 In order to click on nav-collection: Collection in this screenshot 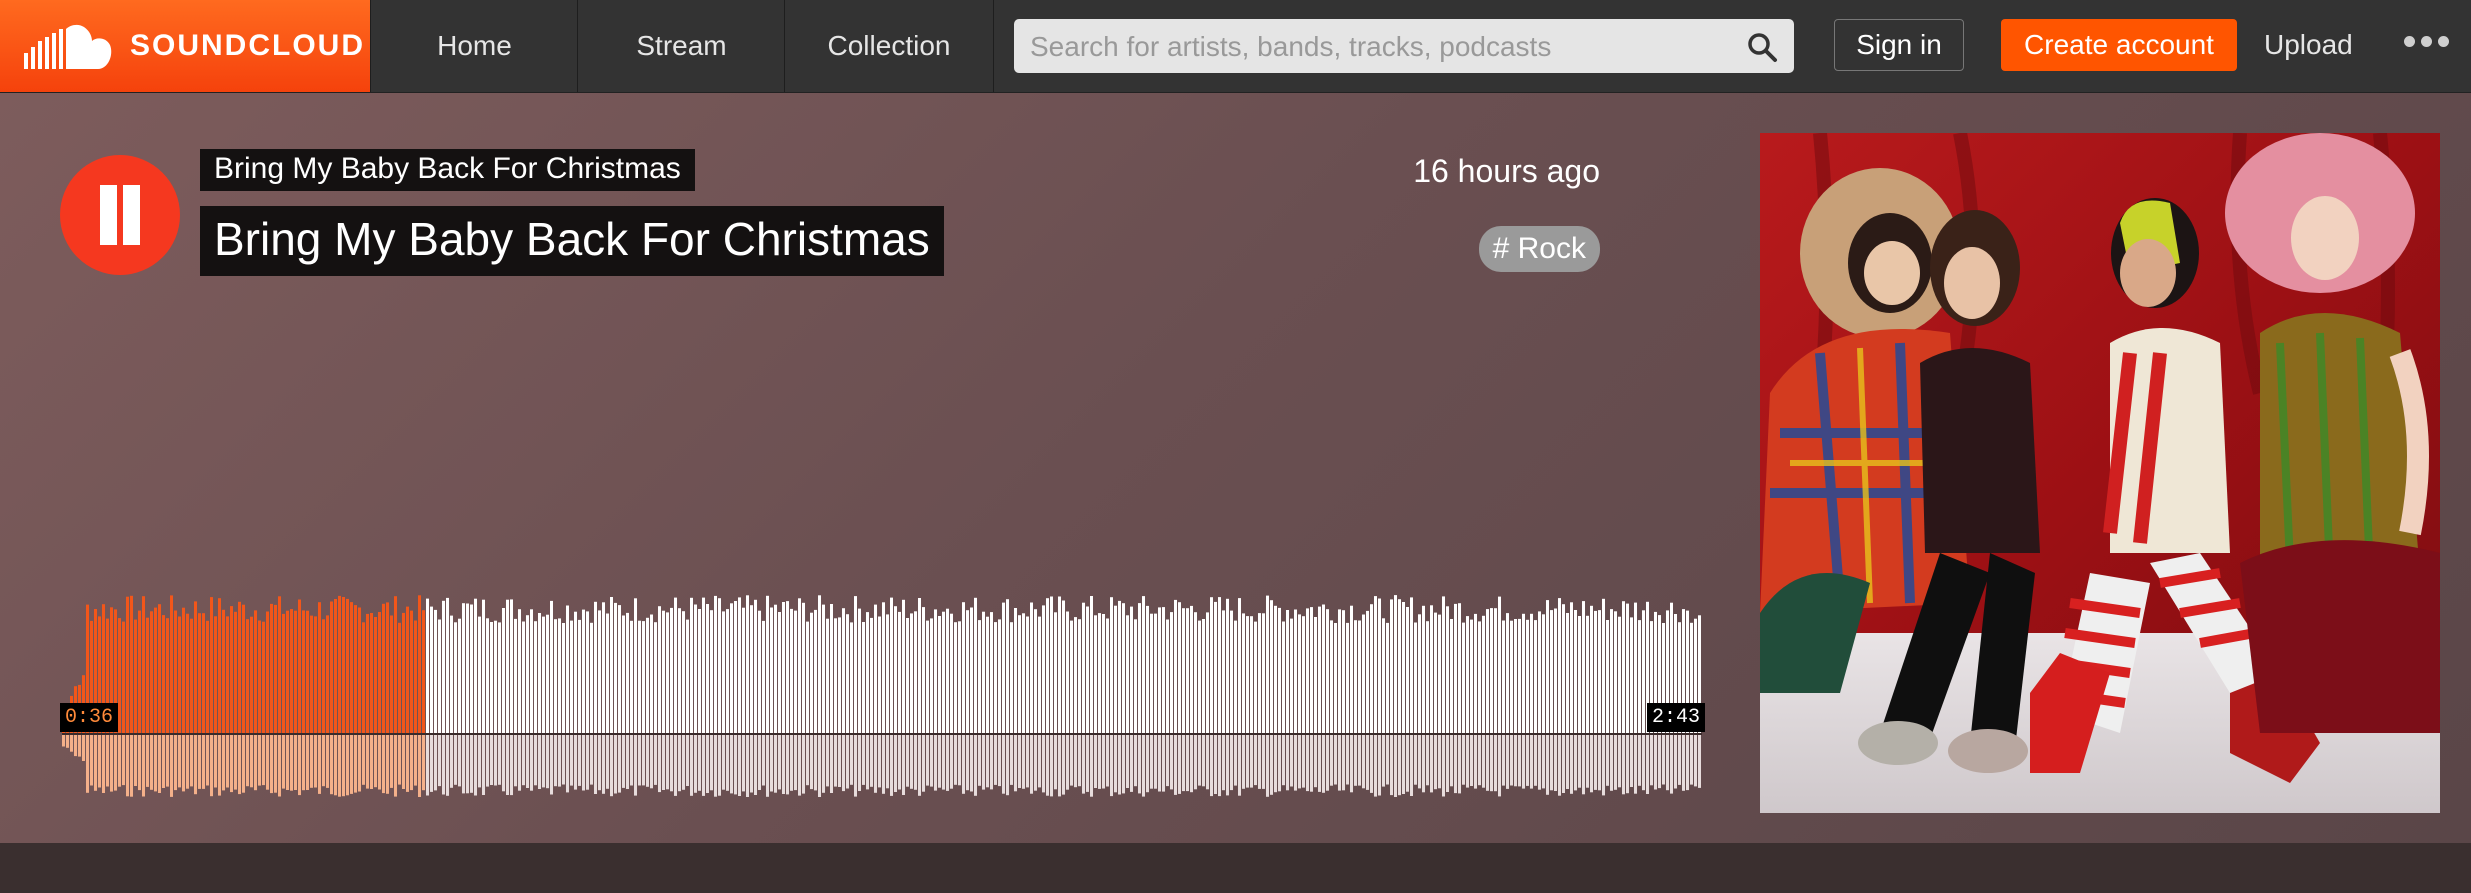, I will do `click(889, 46)`.